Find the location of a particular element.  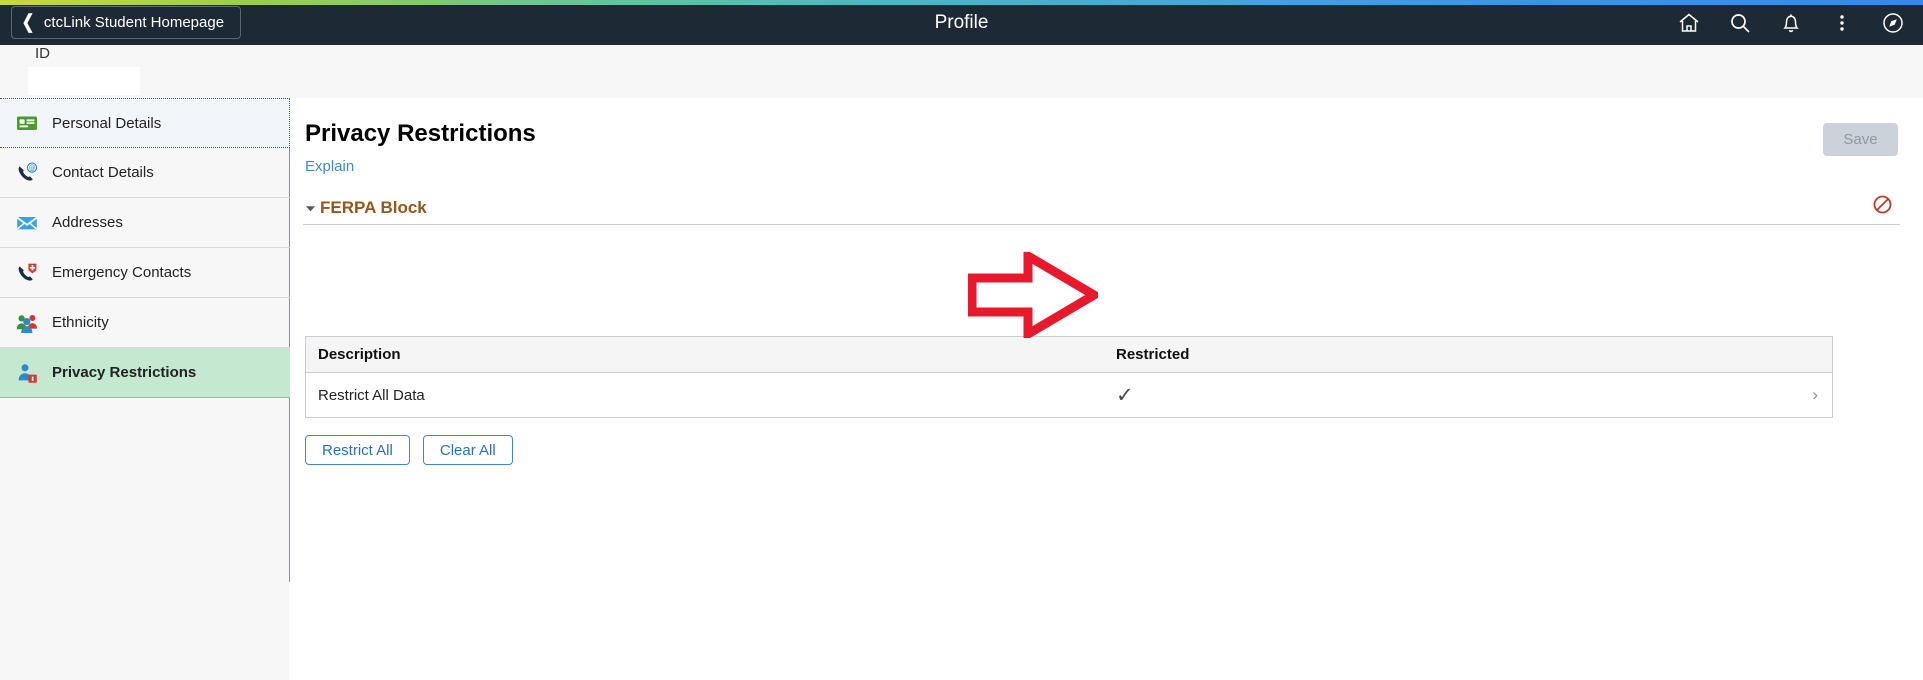

sidebar-item-label: Addresses is located at coordinates (87, 222).